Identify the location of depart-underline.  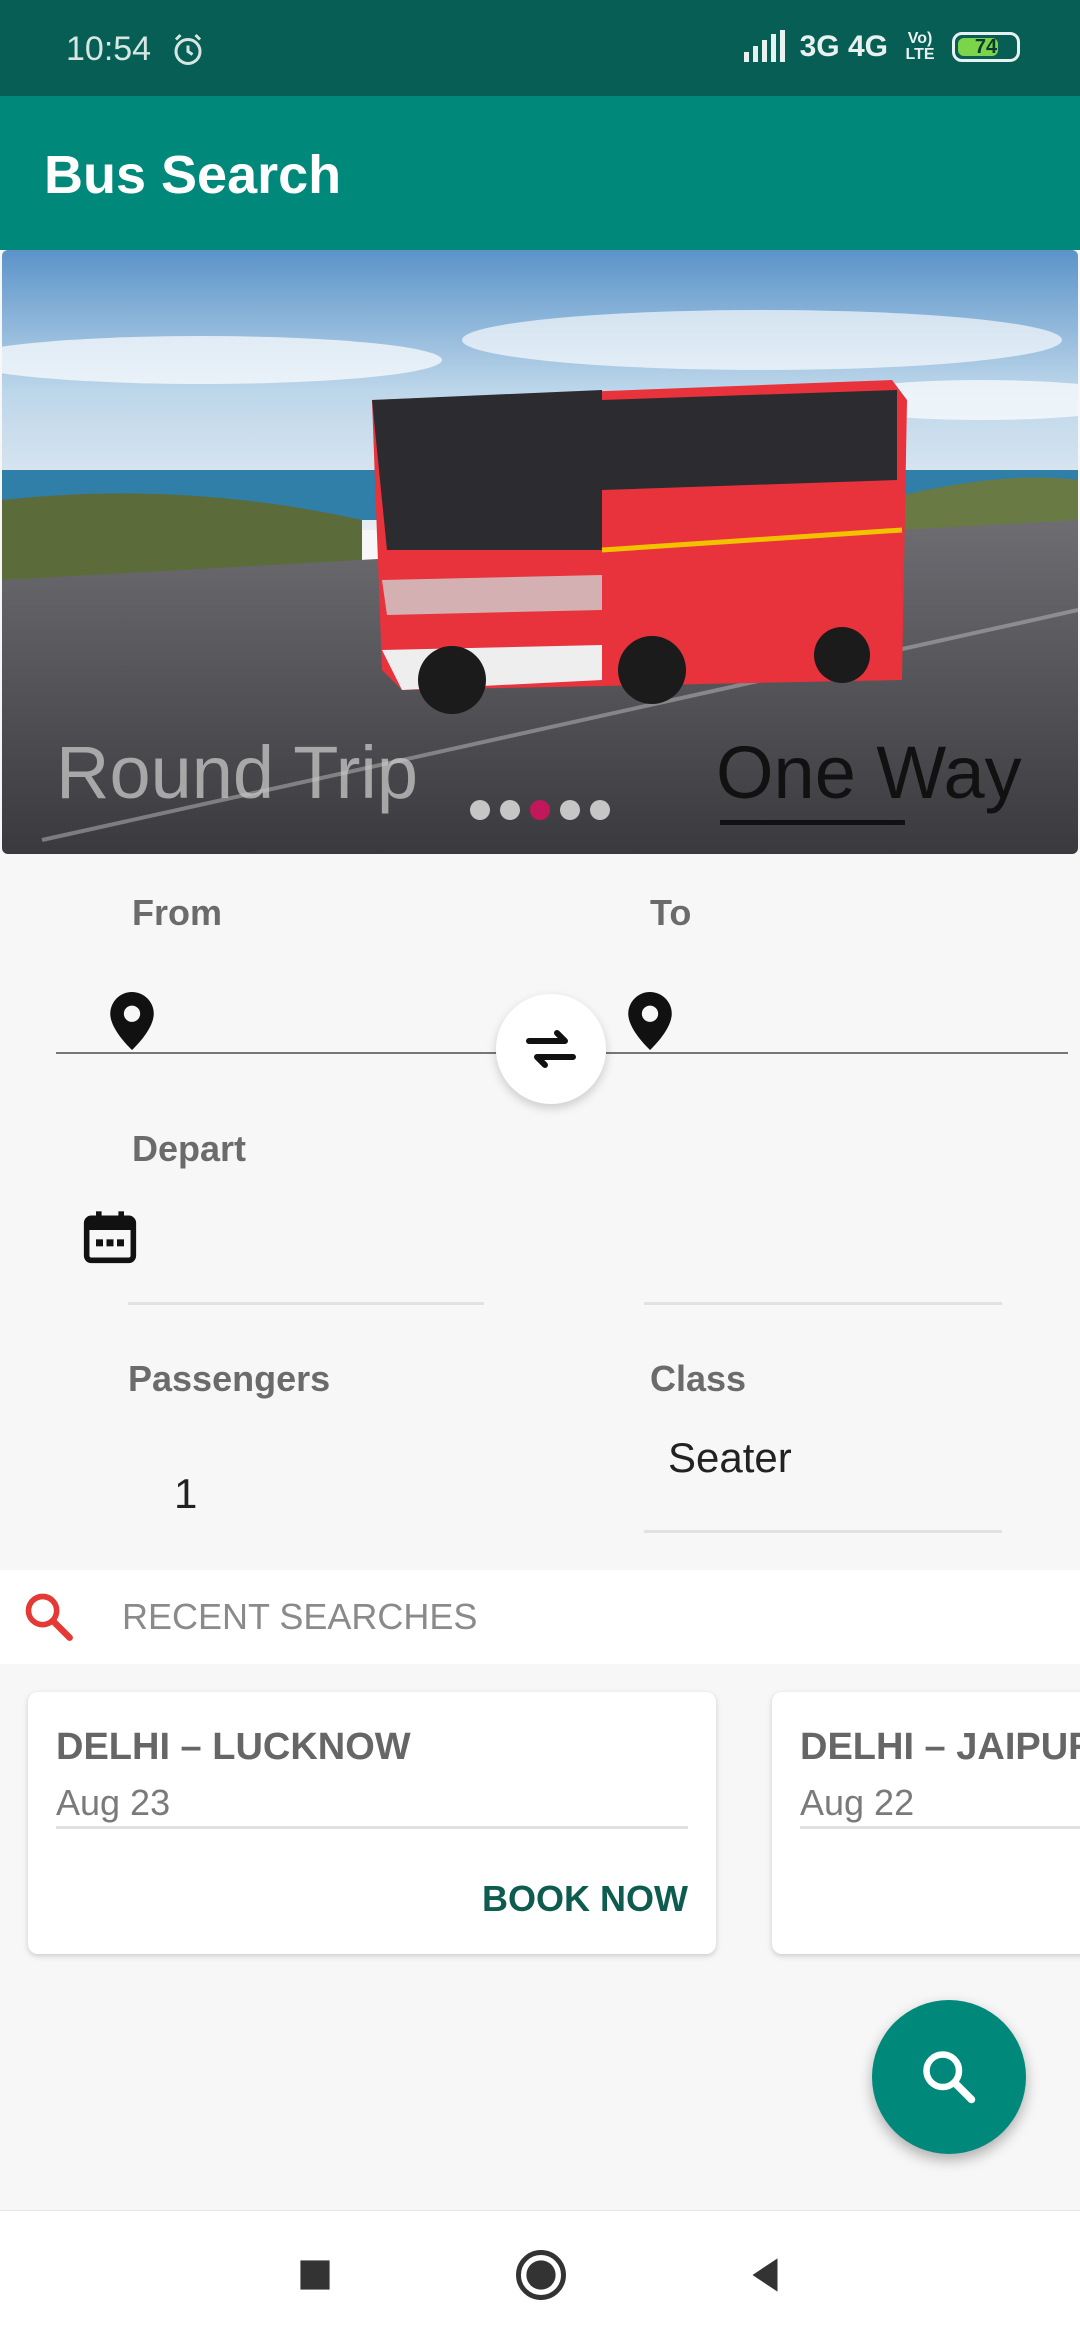
(306, 1303).